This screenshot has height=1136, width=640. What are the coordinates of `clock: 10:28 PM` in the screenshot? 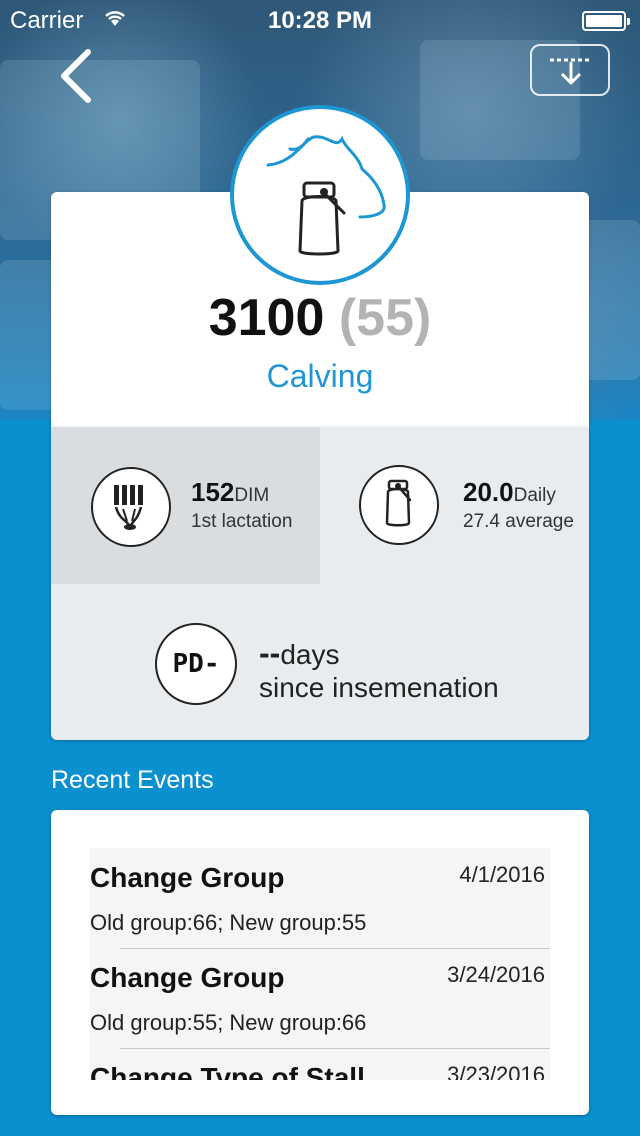 It's located at (320, 20).